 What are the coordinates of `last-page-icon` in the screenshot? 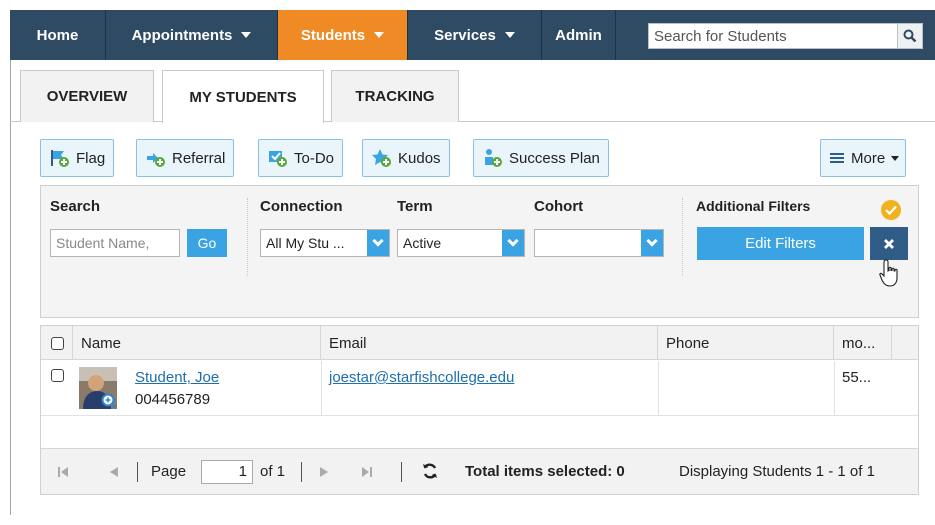 It's located at (367, 472).